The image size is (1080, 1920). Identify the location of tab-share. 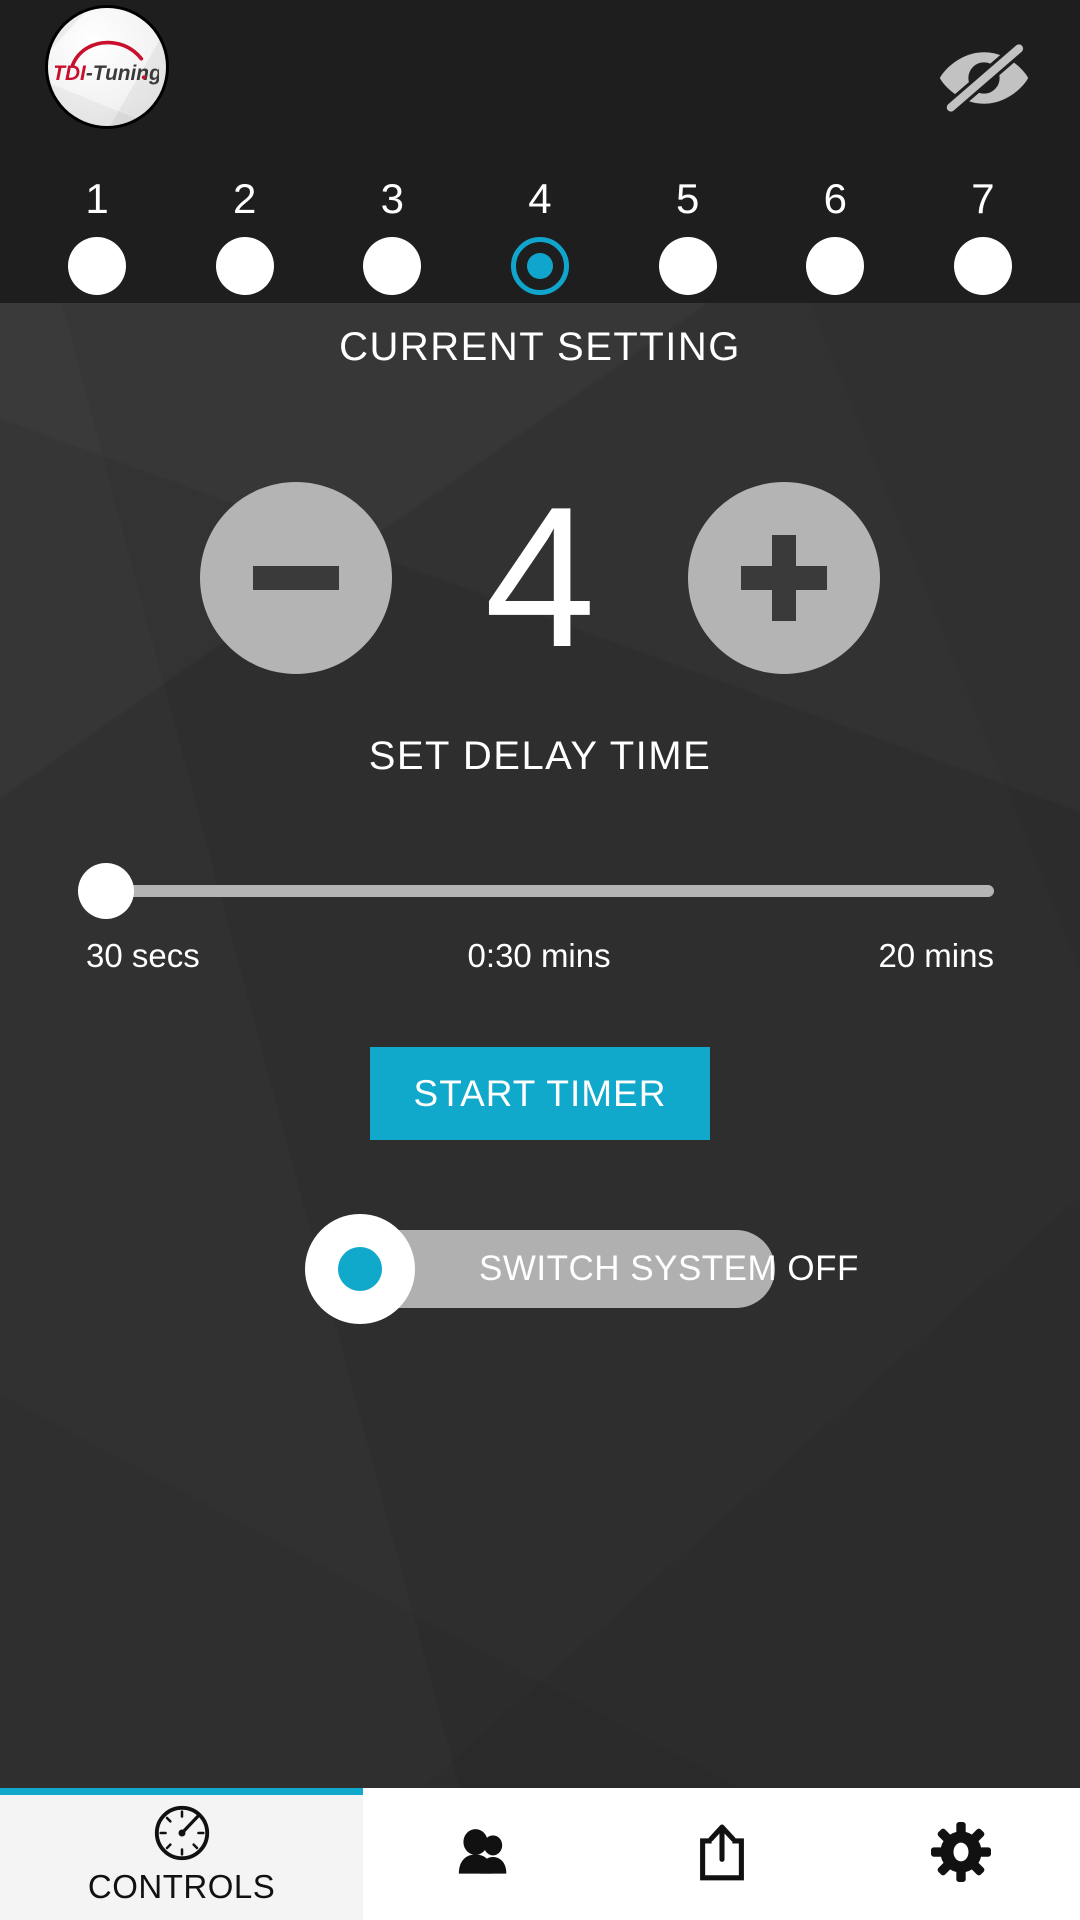
(722, 1854).